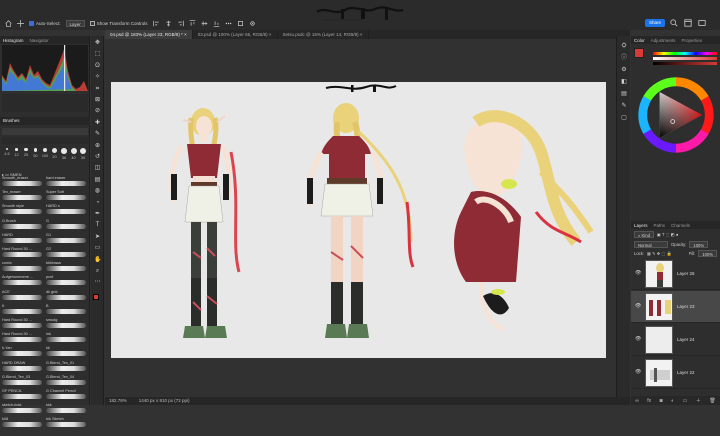 This screenshot has width=720, height=436. Describe the element at coordinates (672, 401) in the screenshot. I see `adjustment-icon: ◐` at that location.